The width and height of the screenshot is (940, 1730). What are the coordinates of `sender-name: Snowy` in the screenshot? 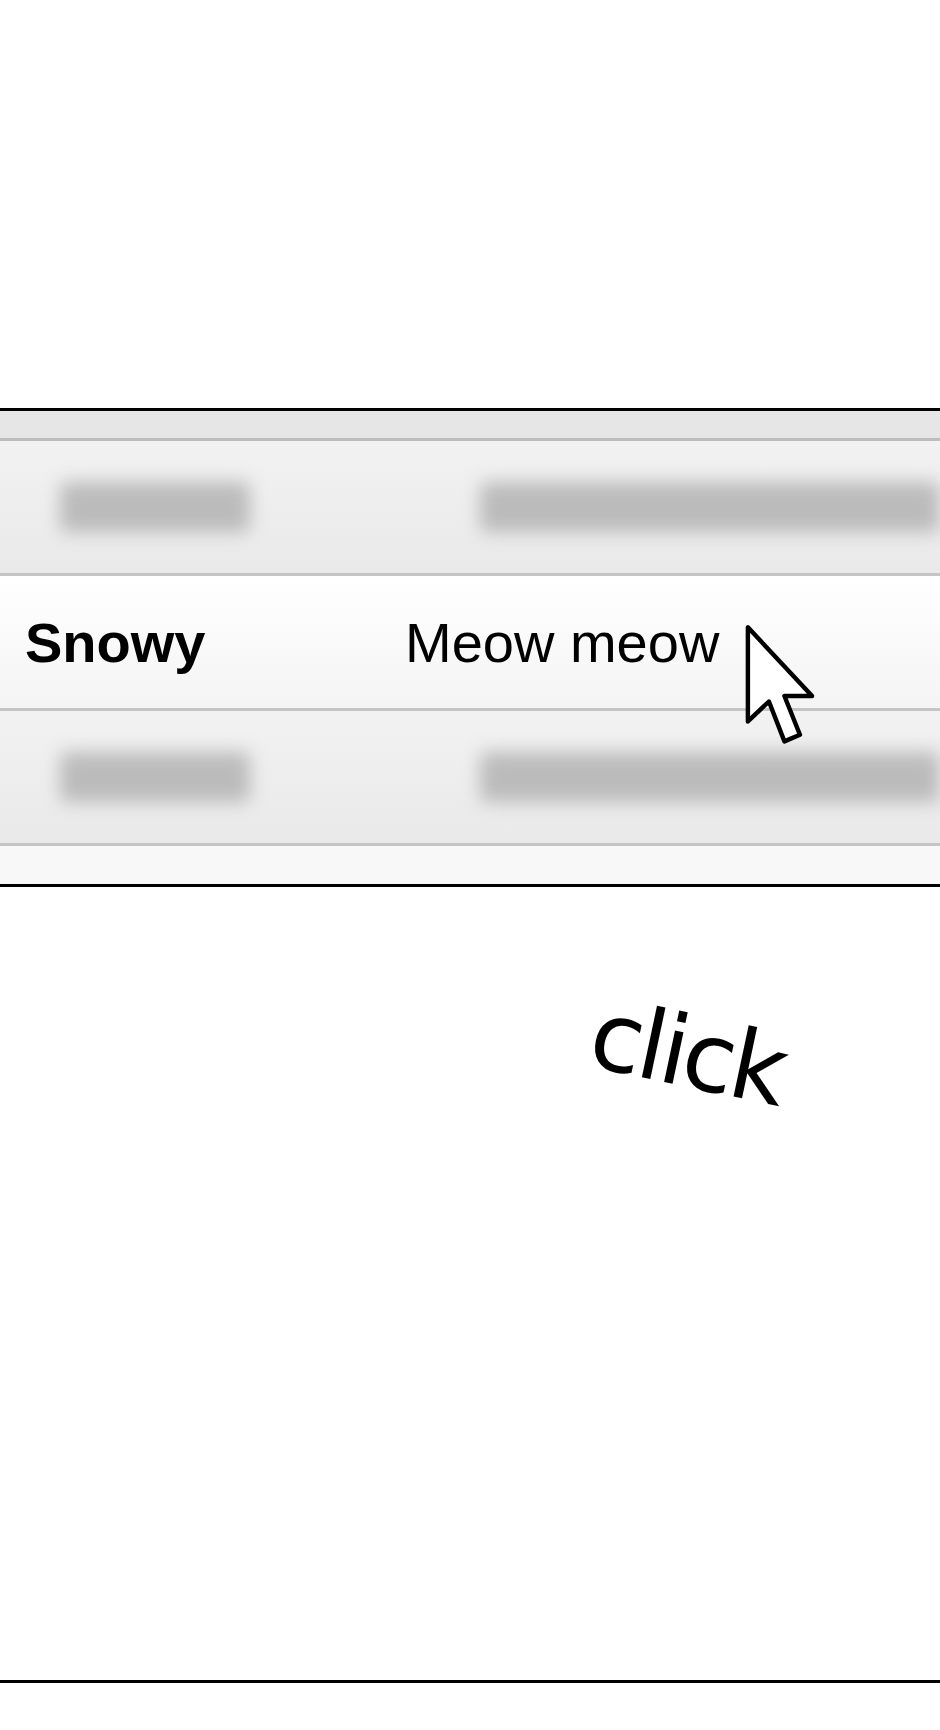 It's located at (116, 642).